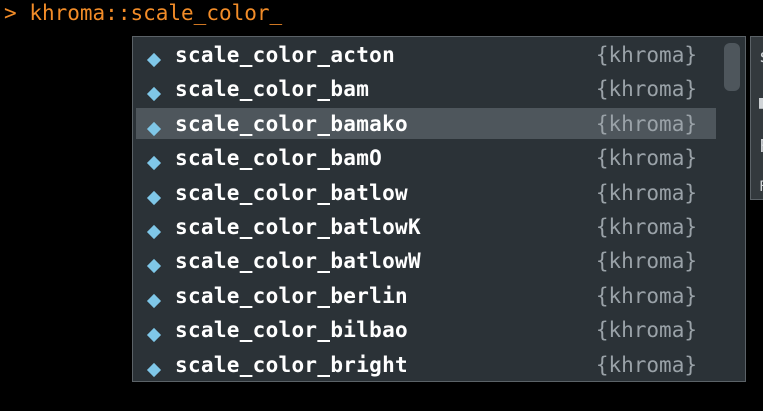 The width and height of the screenshot is (763, 411). I want to click on completion-name: scale_color_berlin, so click(291, 295).